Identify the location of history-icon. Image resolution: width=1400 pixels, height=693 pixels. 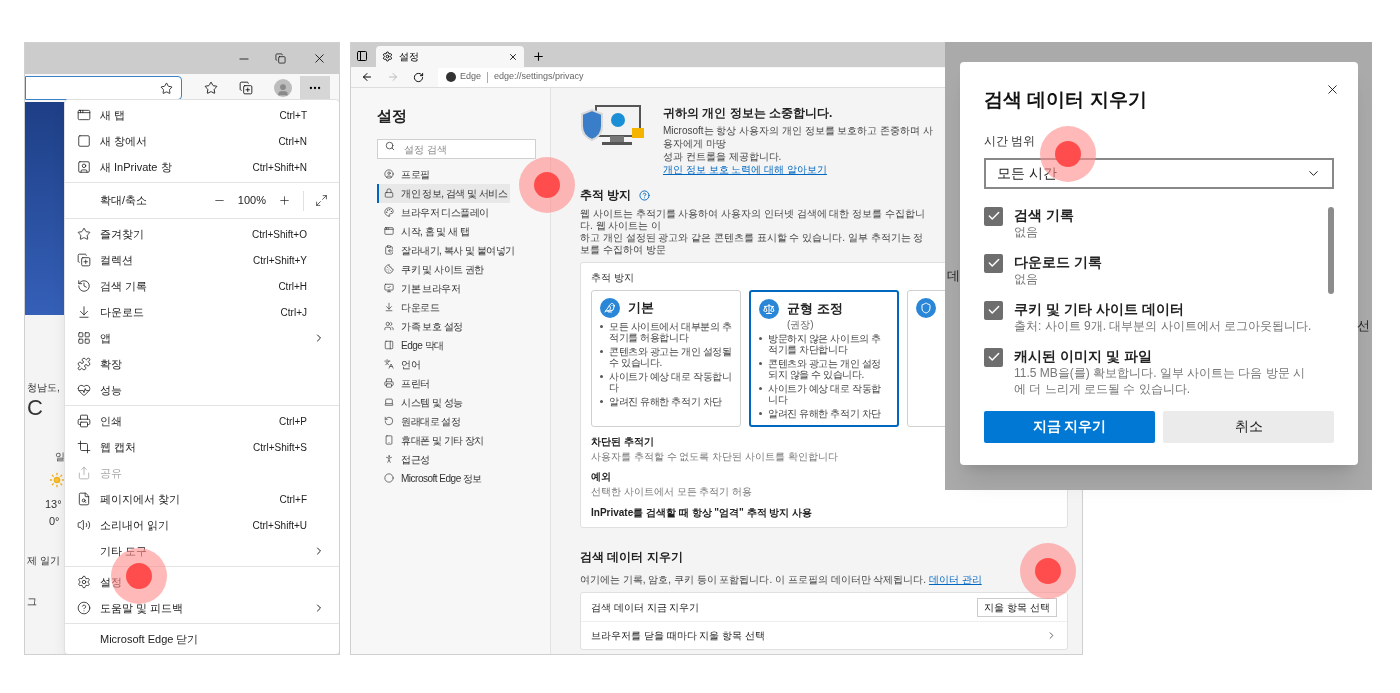
(84, 286).